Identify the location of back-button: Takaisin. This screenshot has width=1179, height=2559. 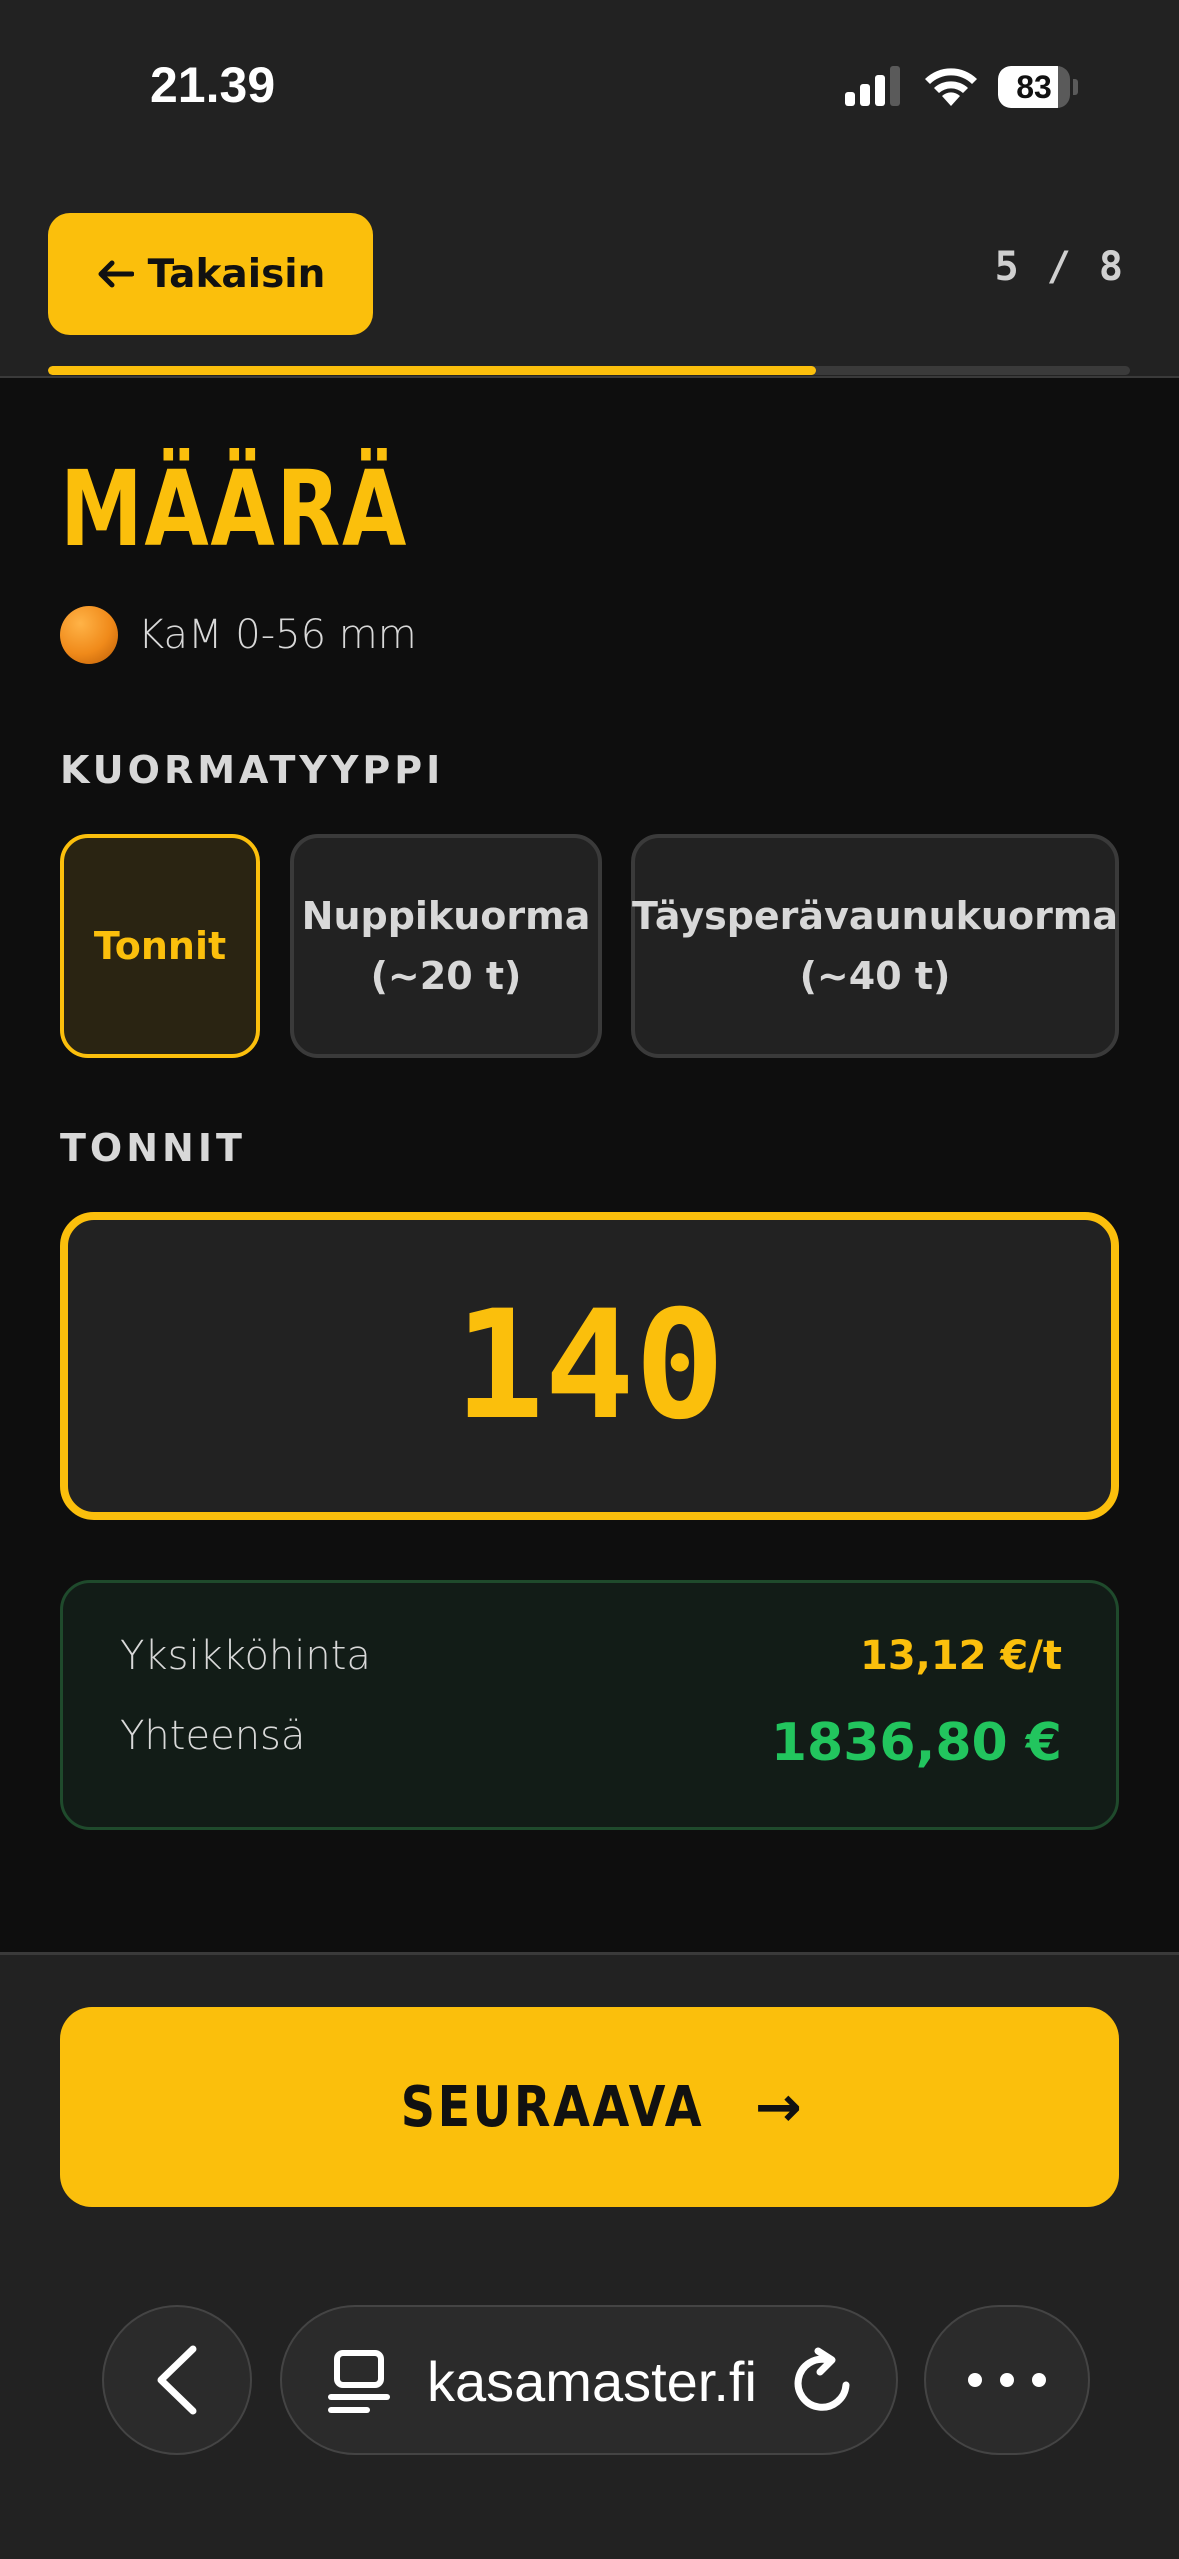
(210, 274).